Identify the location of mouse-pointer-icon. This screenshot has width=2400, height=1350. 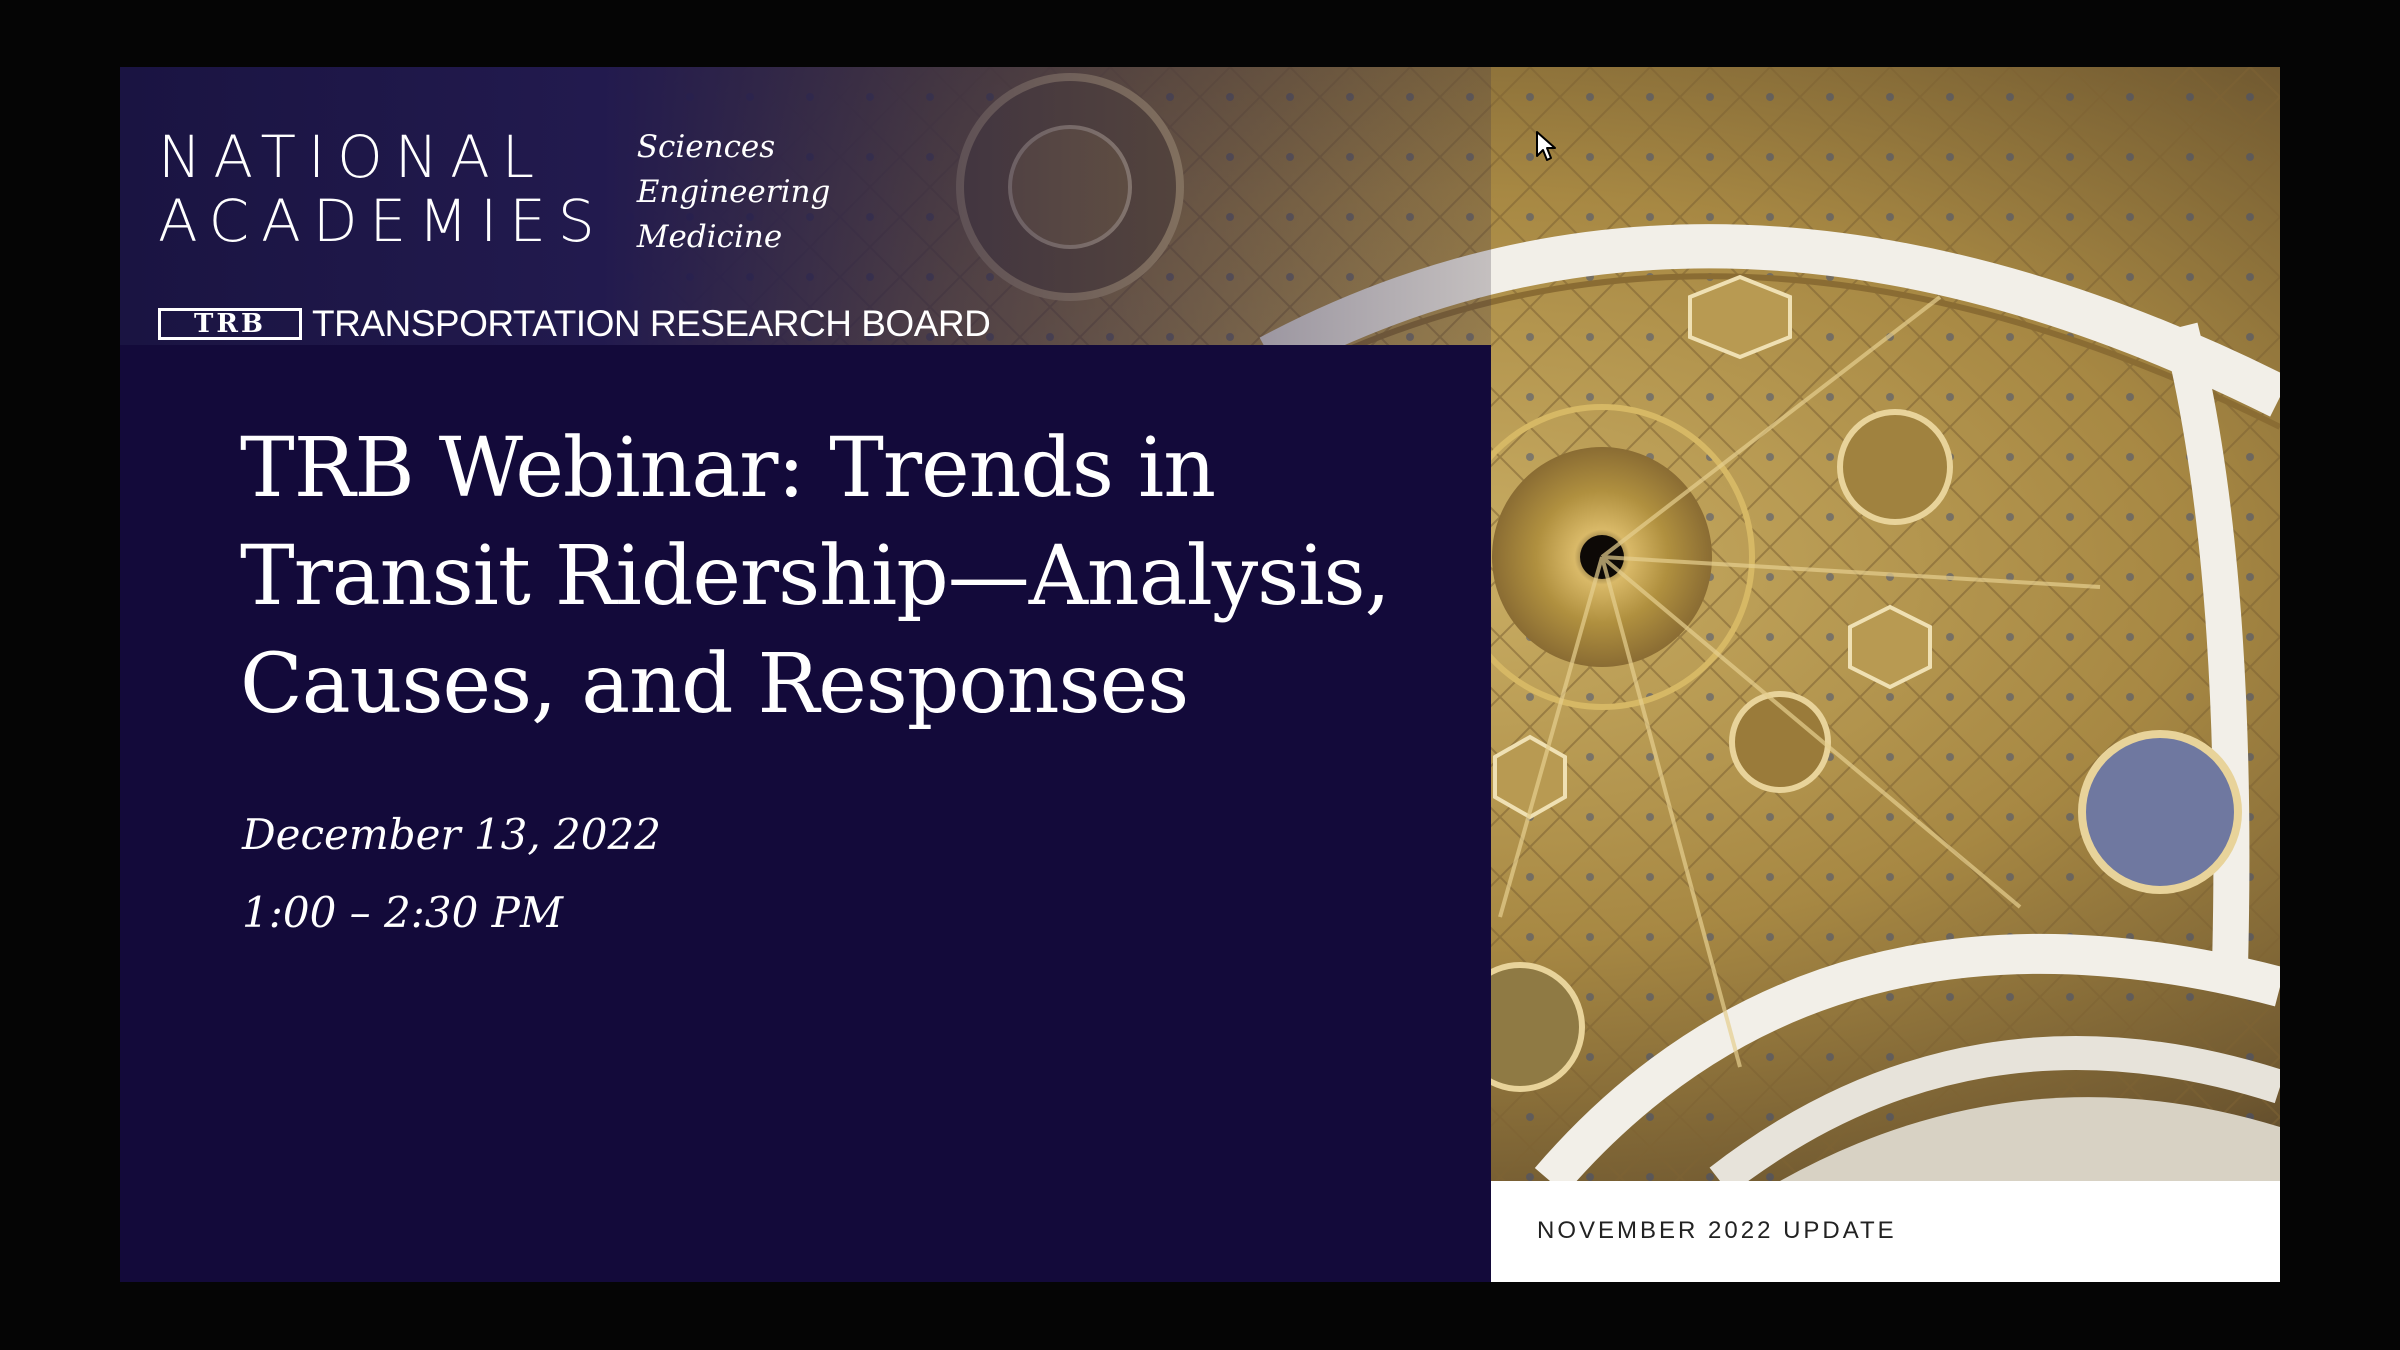
(1546, 146).